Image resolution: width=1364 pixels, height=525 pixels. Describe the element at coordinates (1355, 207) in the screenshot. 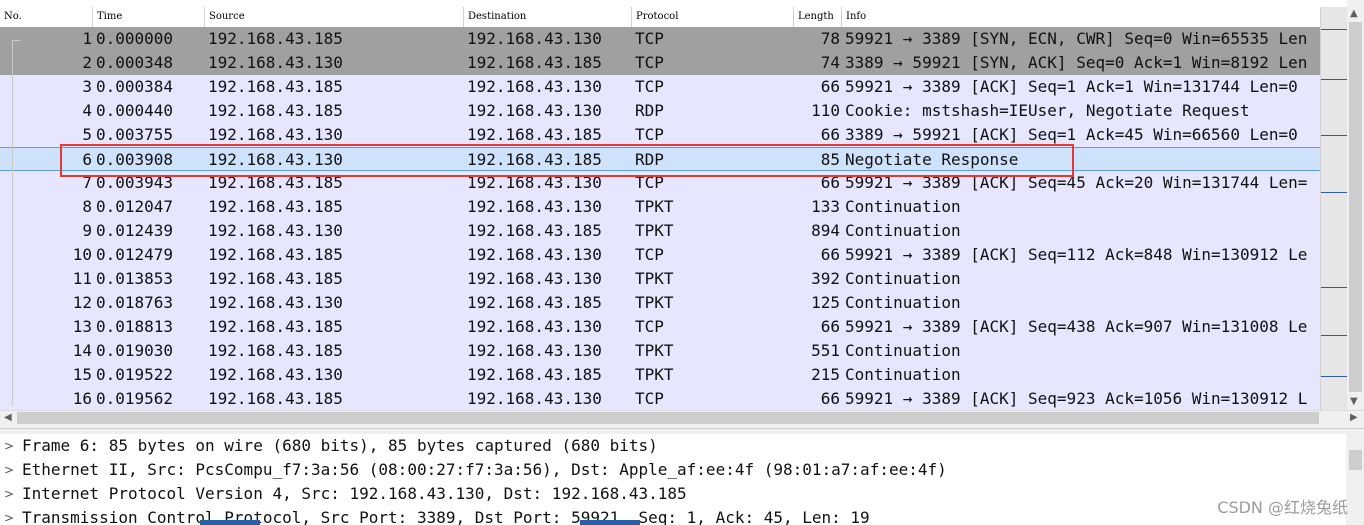

I see `vertical-scroll-thumb` at that location.